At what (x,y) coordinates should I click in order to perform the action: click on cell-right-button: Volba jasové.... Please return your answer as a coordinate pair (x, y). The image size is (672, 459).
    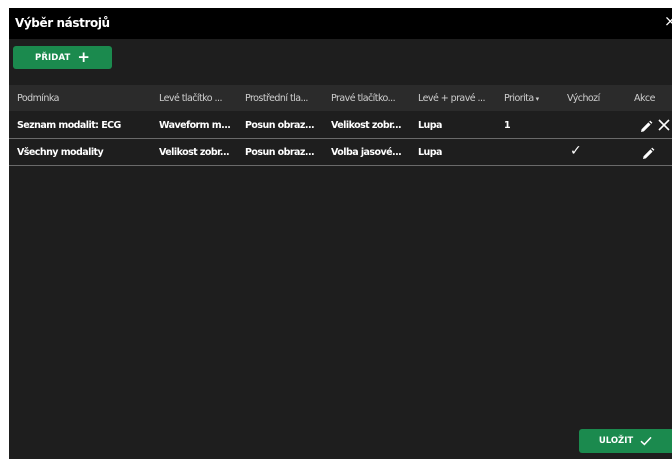
    Looking at the image, I should click on (366, 152).